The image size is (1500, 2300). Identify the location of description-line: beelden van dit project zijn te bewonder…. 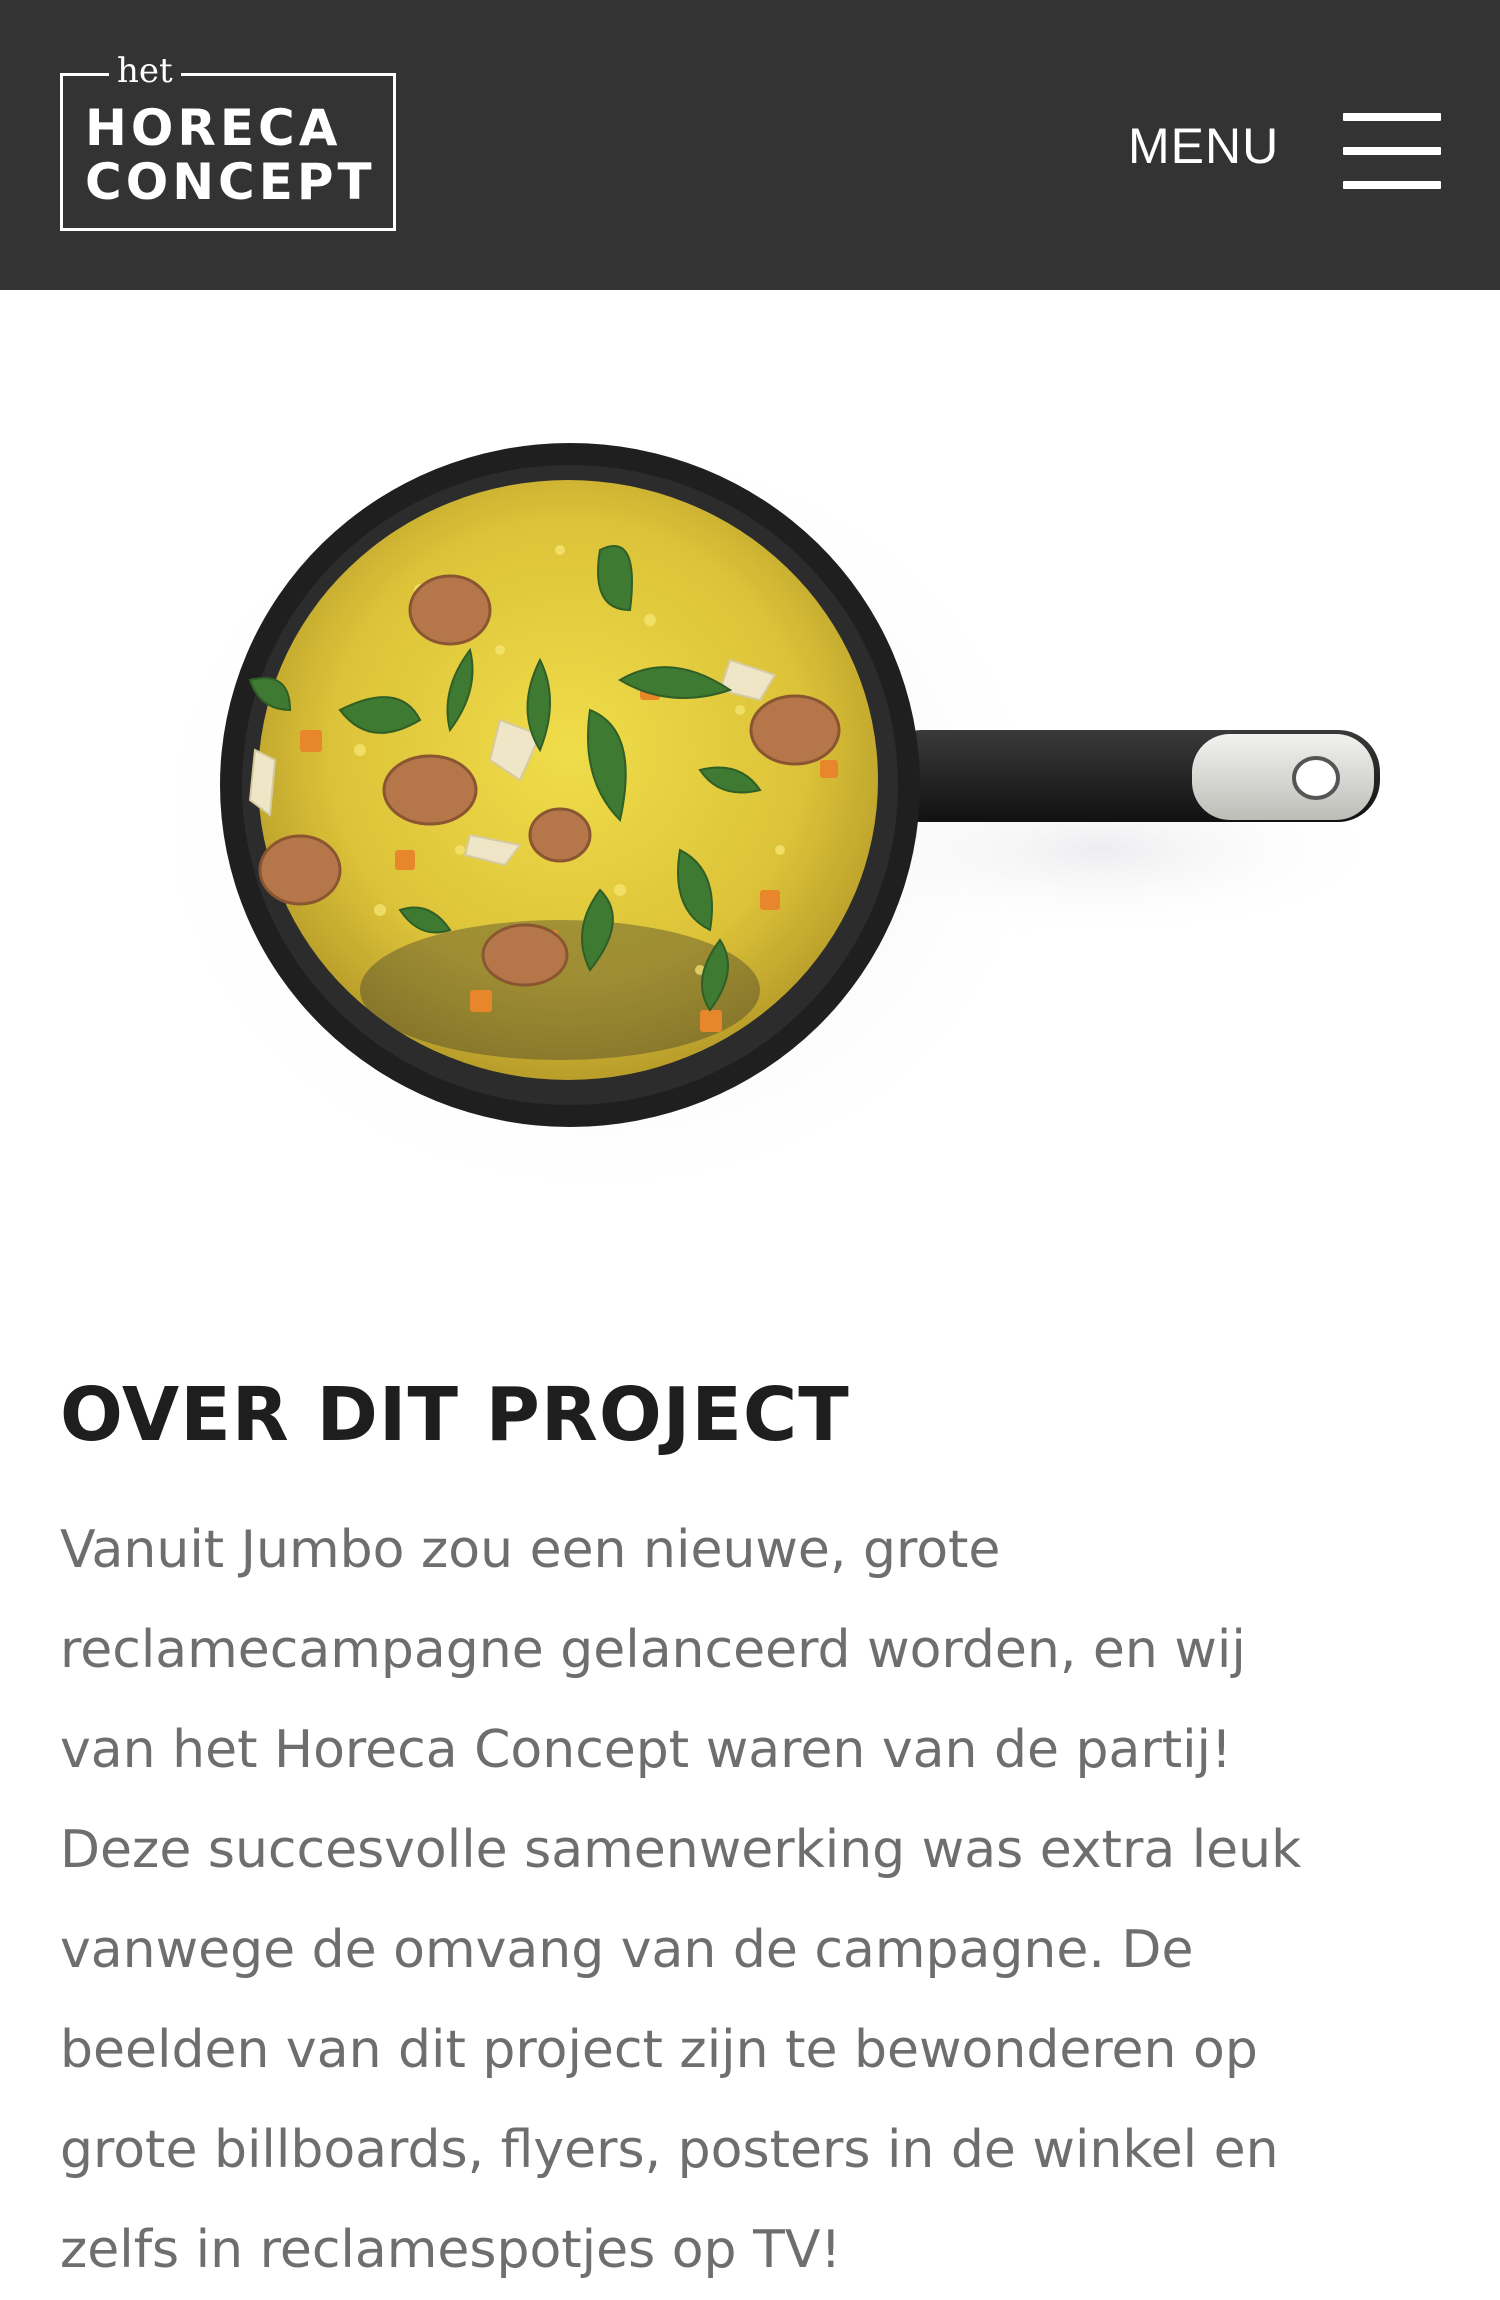
(659, 2050).